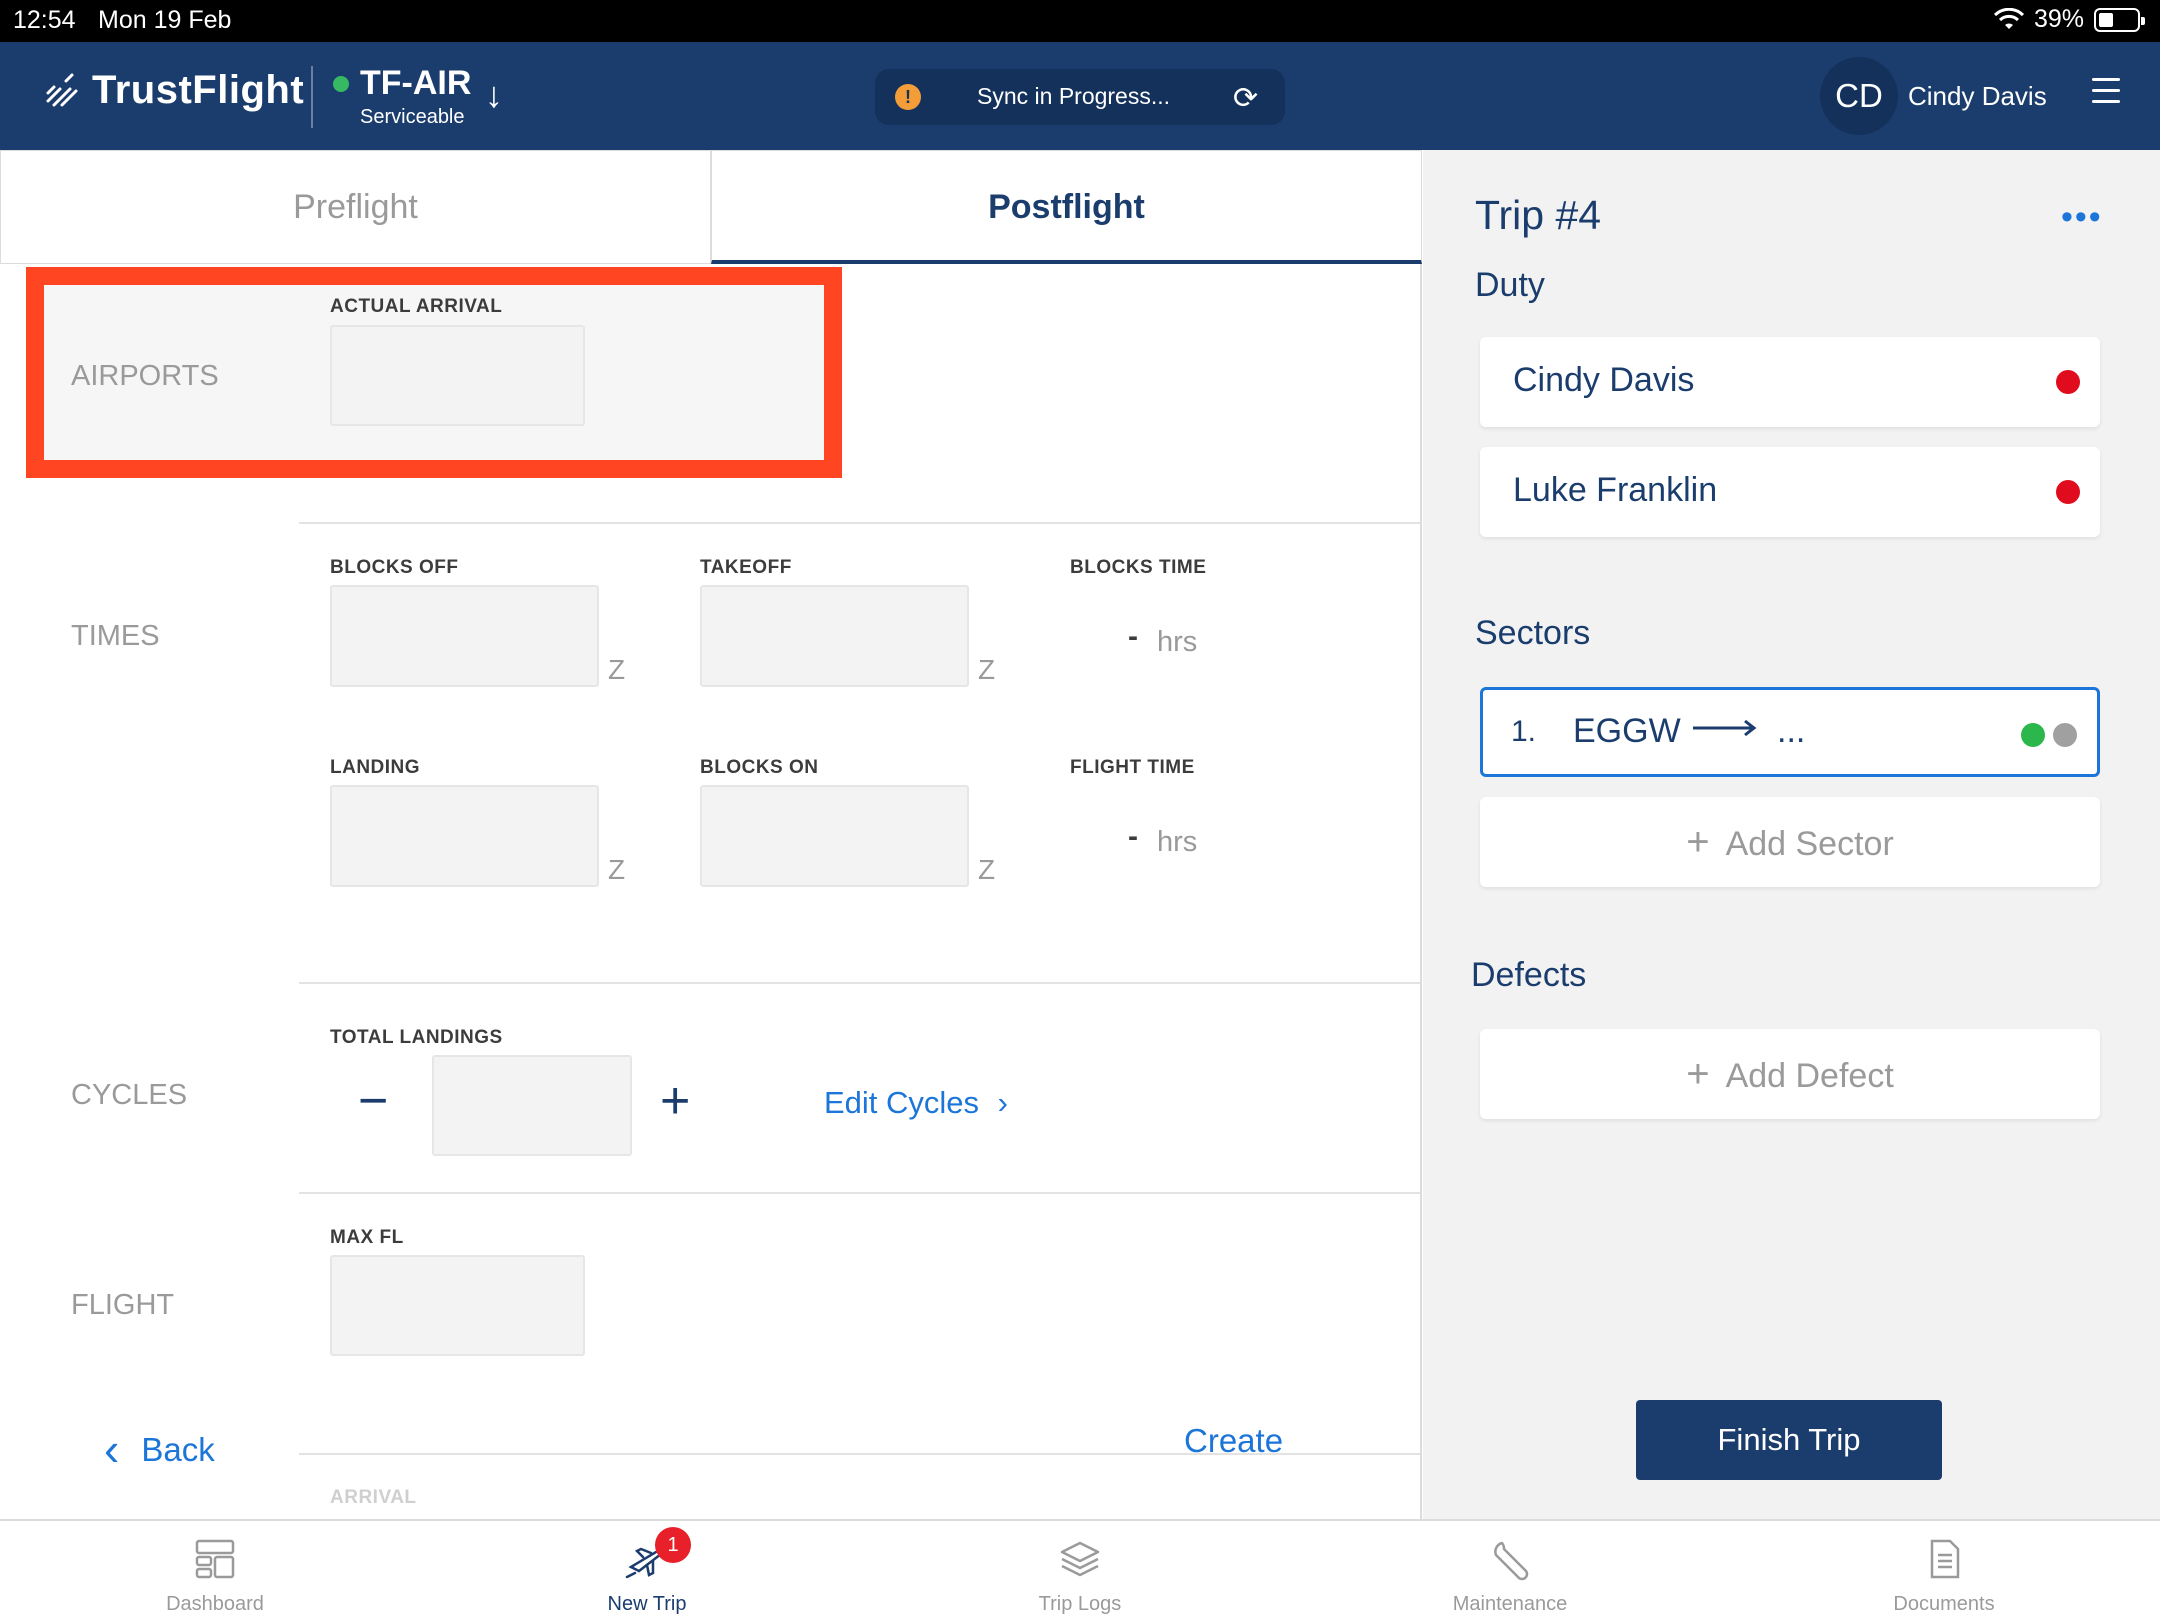 The width and height of the screenshot is (2160, 1620). I want to click on section-cycles: CYCLES, so click(129, 1095).